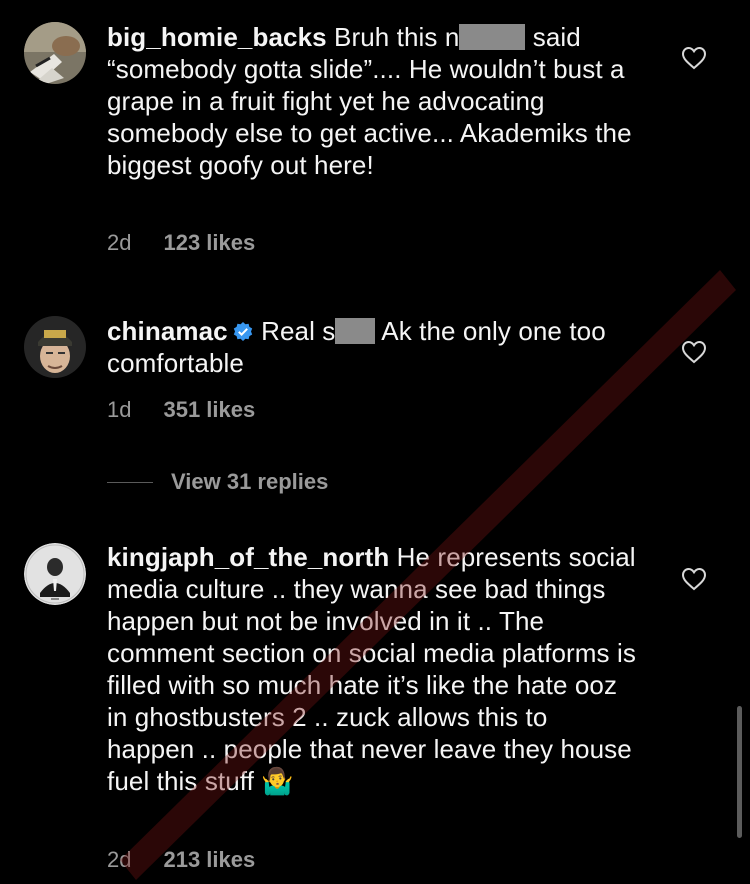 The width and height of the screenshot is (750, 884). What do you see at coordinates (209, 859) in the screenshot?
I see `comment-likes: 213 likes` at bounding box center [209, 859].